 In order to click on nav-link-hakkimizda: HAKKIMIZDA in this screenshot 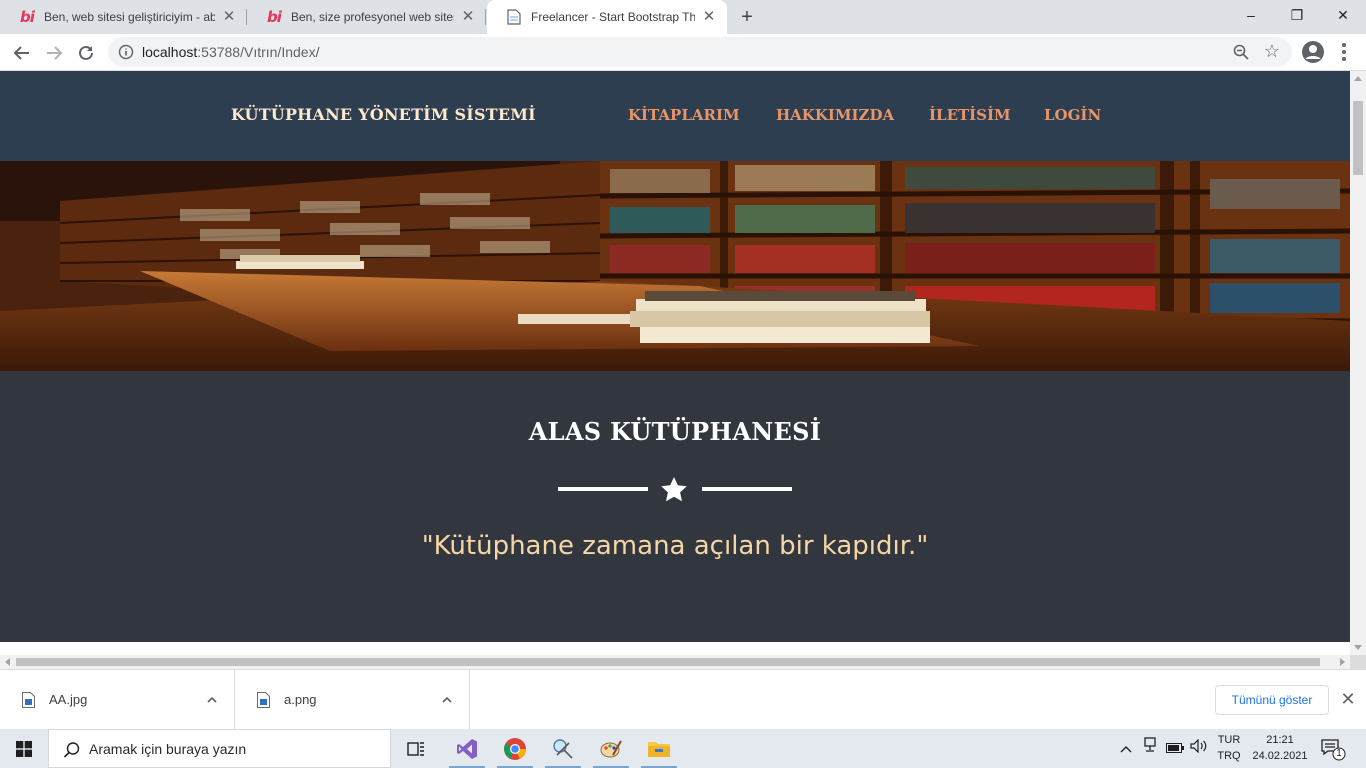, I will do `click(835, 115)`.